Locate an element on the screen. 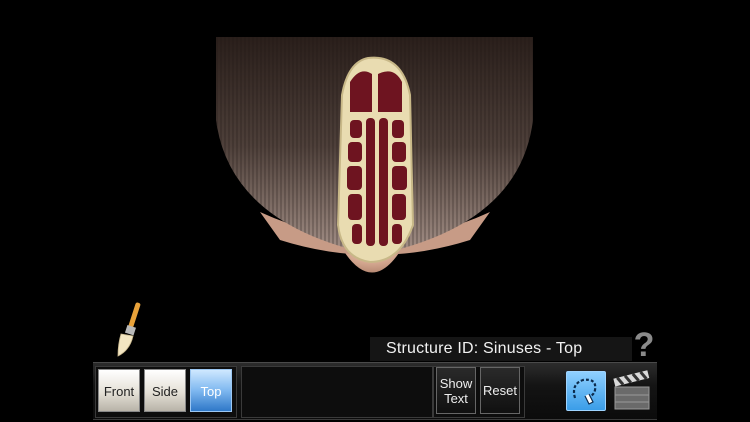  bottom-toolbar: Front Side Top Show Text Reset is located at coordinates (375, 391).